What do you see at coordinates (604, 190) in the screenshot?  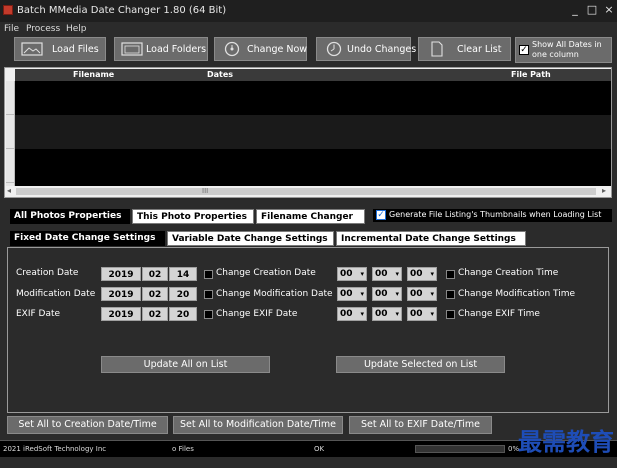 I see `scroll-right-arrow-icon: ▸` at bounding box center [604, 190].